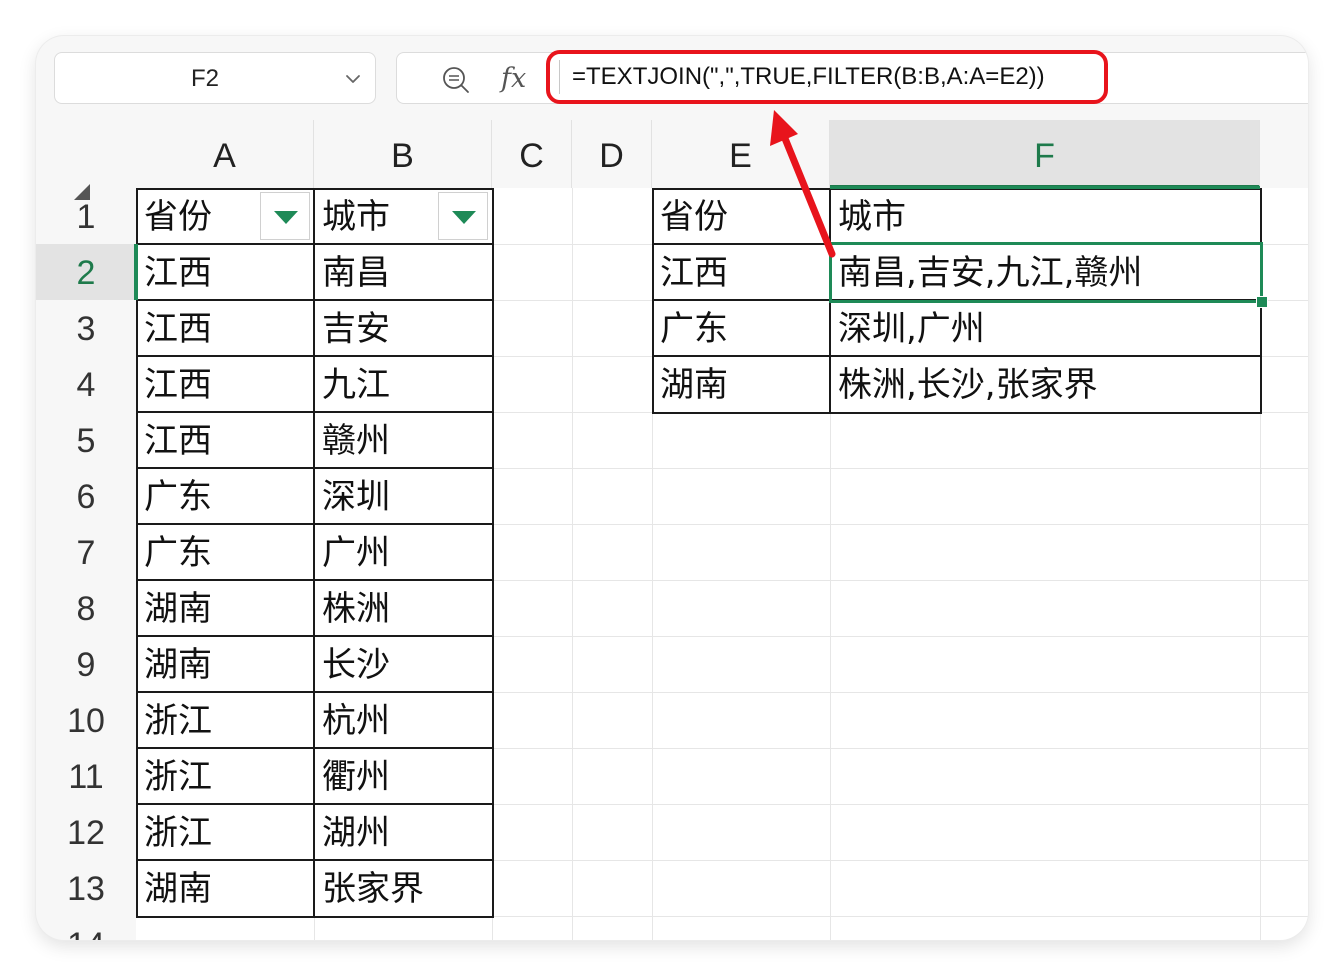 The width and height of the screenshot is (1344, 976). I want to click on column-header-b: B, so click(403, 154).